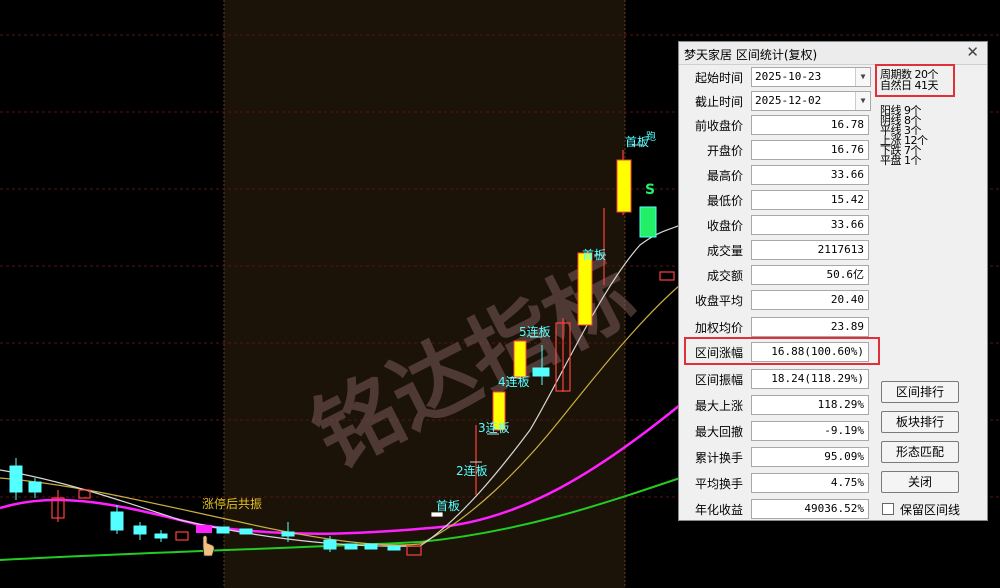 This screenshot has width=1000, height=588. Describe the element at coordinates (810, 509) in the screenshot. I see `row-value: 49036.52%` at that location.